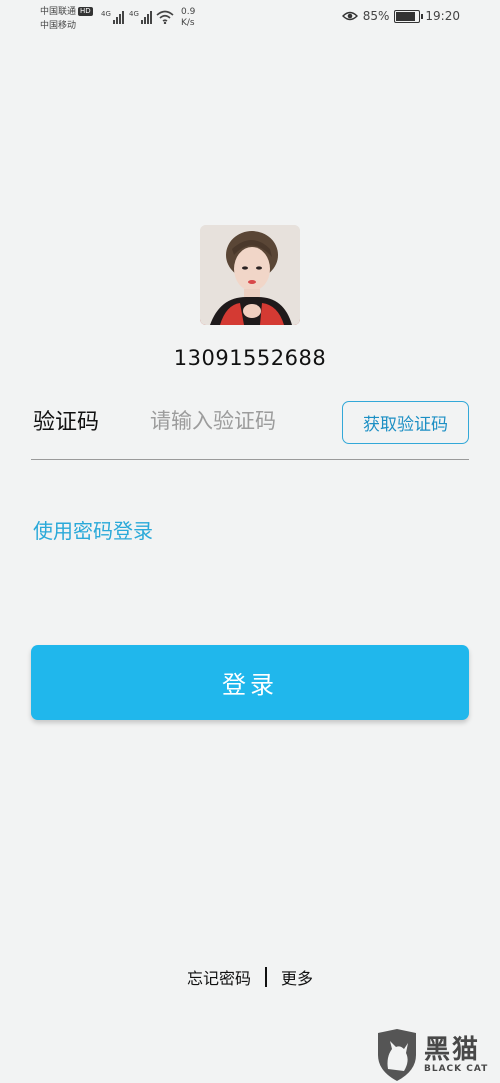 Image resolution: width=500 pixels, height=1083 pixels. What do you see at coordinates (112, 17) in the screenshot?
I see `signal-1-icon: 4G` at bounding box center [112, 17].